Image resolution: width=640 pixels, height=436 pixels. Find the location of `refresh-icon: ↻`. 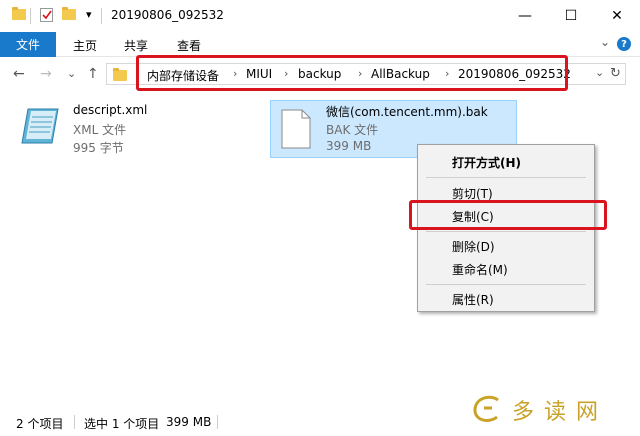

refresh-icon: ↻ is located at coordinates (615, 73).